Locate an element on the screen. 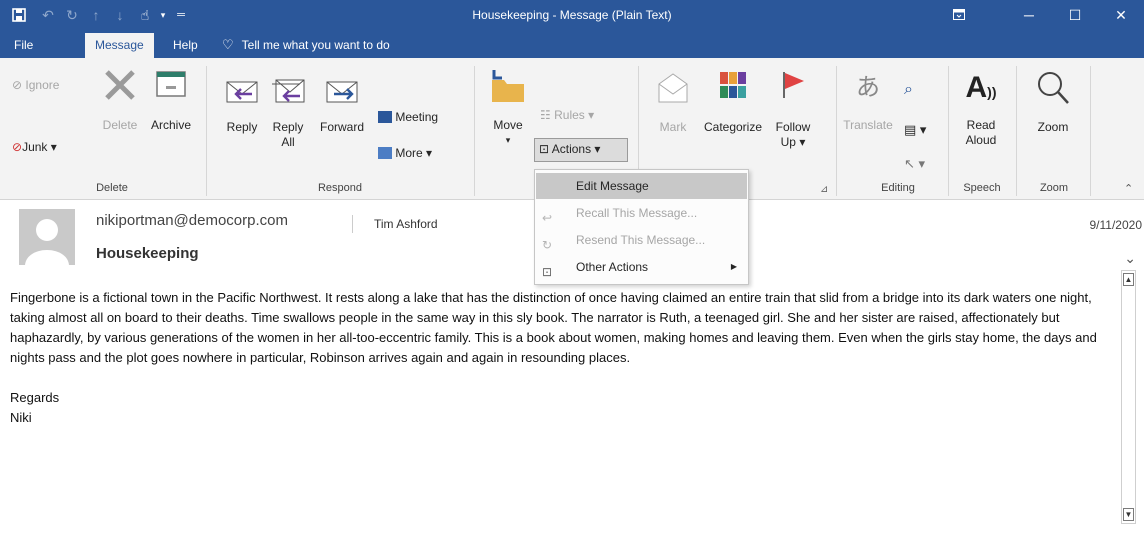 Image resolution: width=1144 pixels, height=534 pixels. save-icon is located at coordinates (19, 15).